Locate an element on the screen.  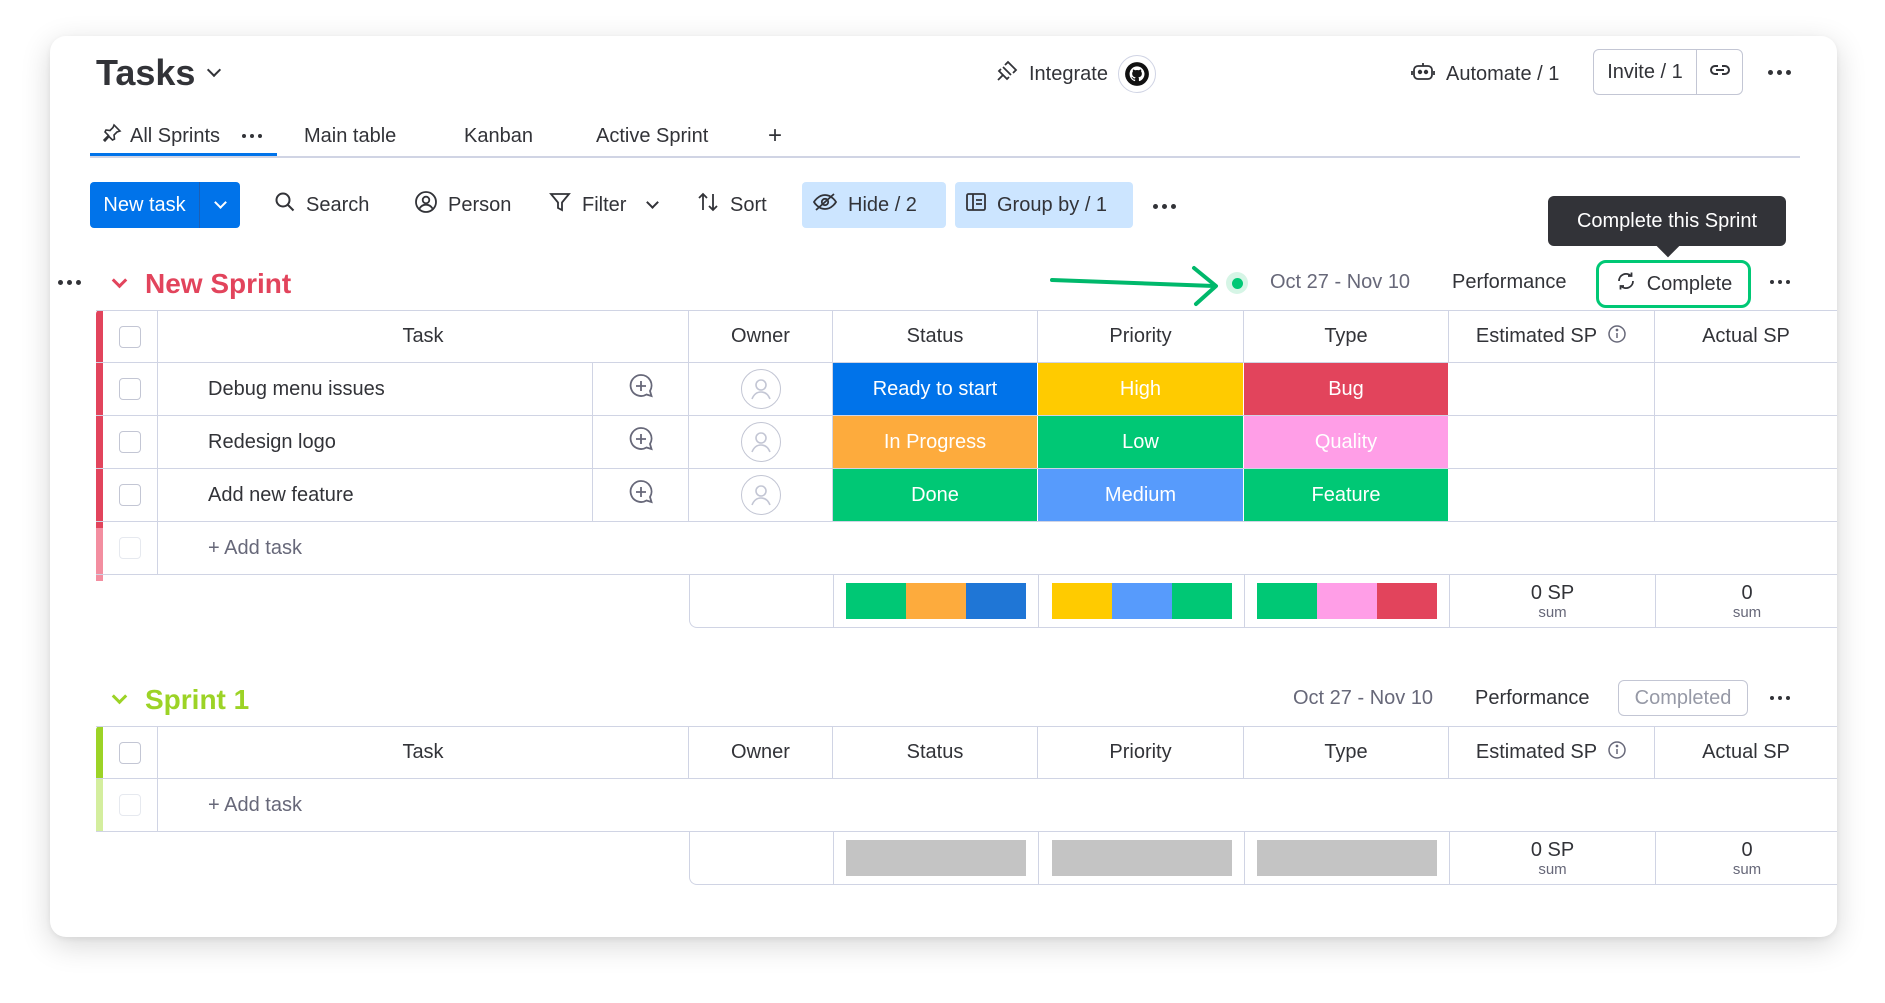
table-row: Redesign logo In Progress Low Quality is located at coordinates (966, 442).